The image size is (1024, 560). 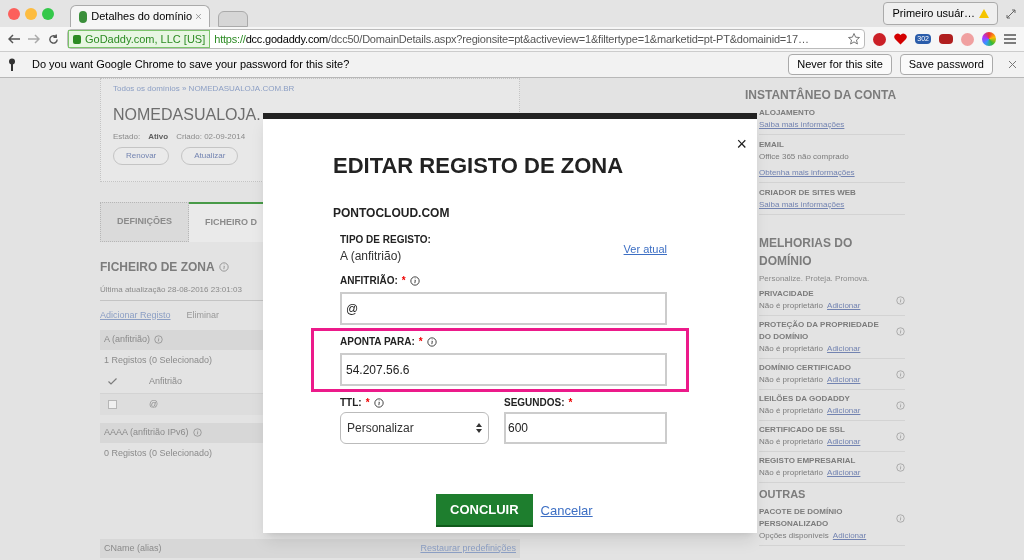 What do you see at coordinates (392, 213) in the screenshot?
I see `domain-name: PONTOCLOUD.COM` at bounding box center [392, 213].